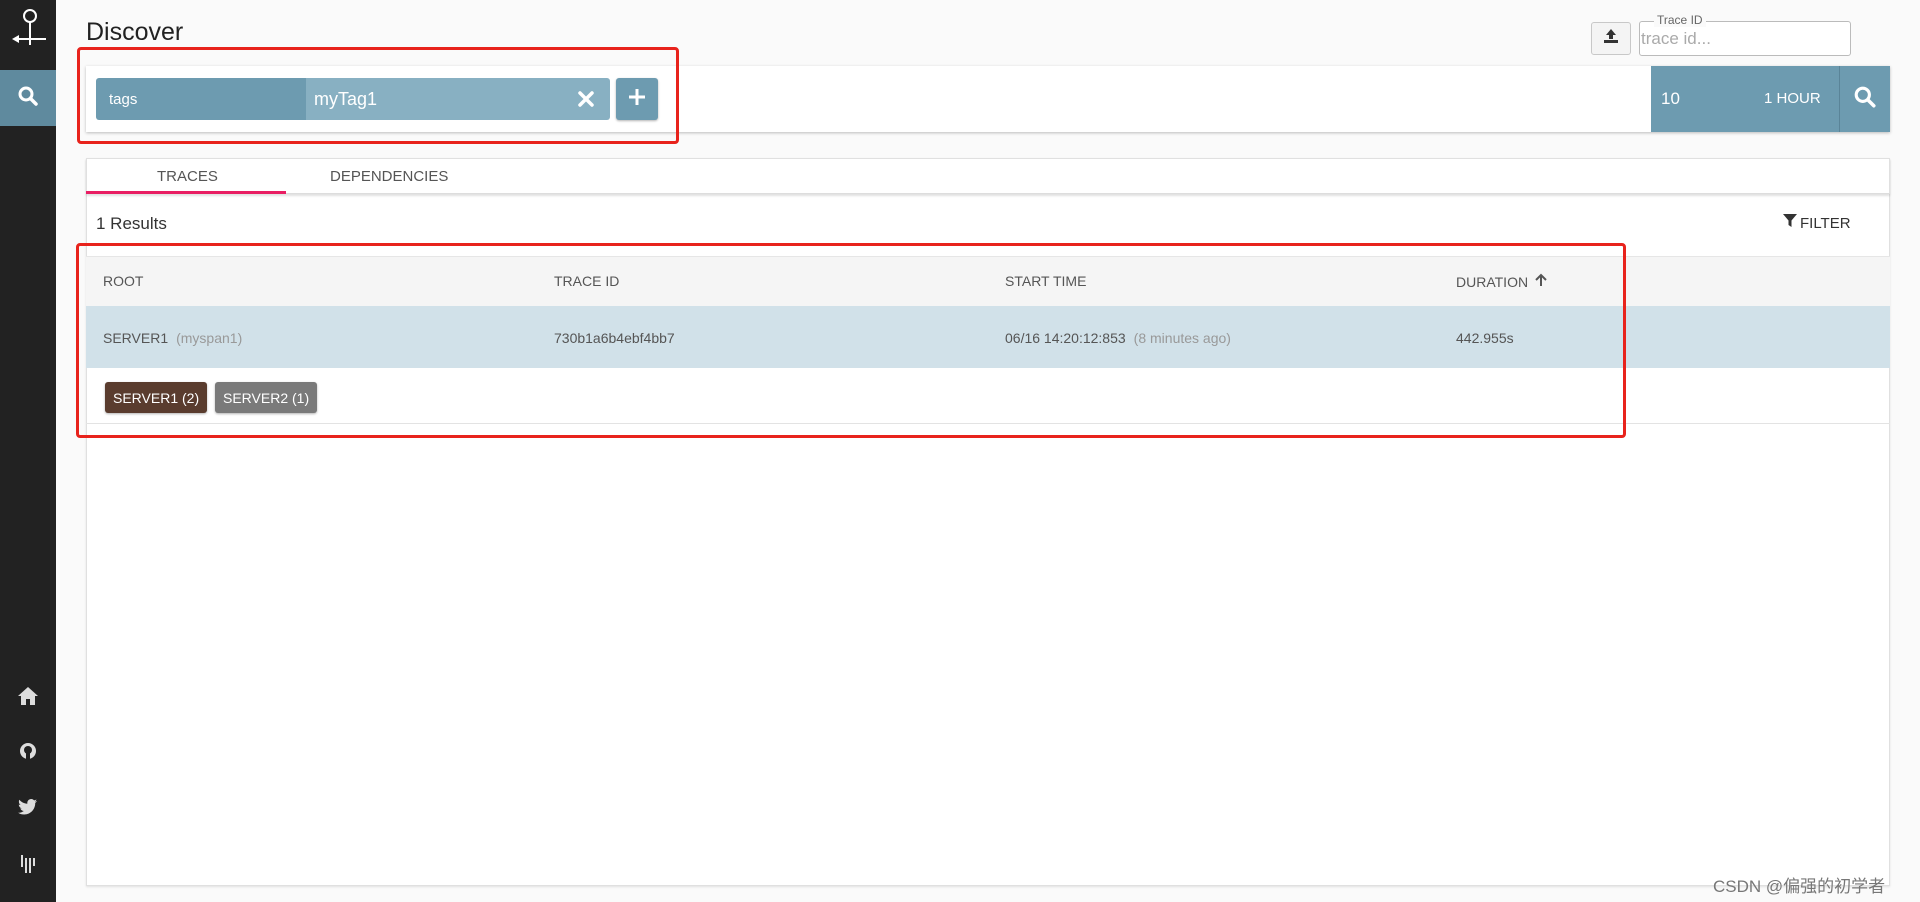  I want to click on run-search-button, so click(1865, 99).